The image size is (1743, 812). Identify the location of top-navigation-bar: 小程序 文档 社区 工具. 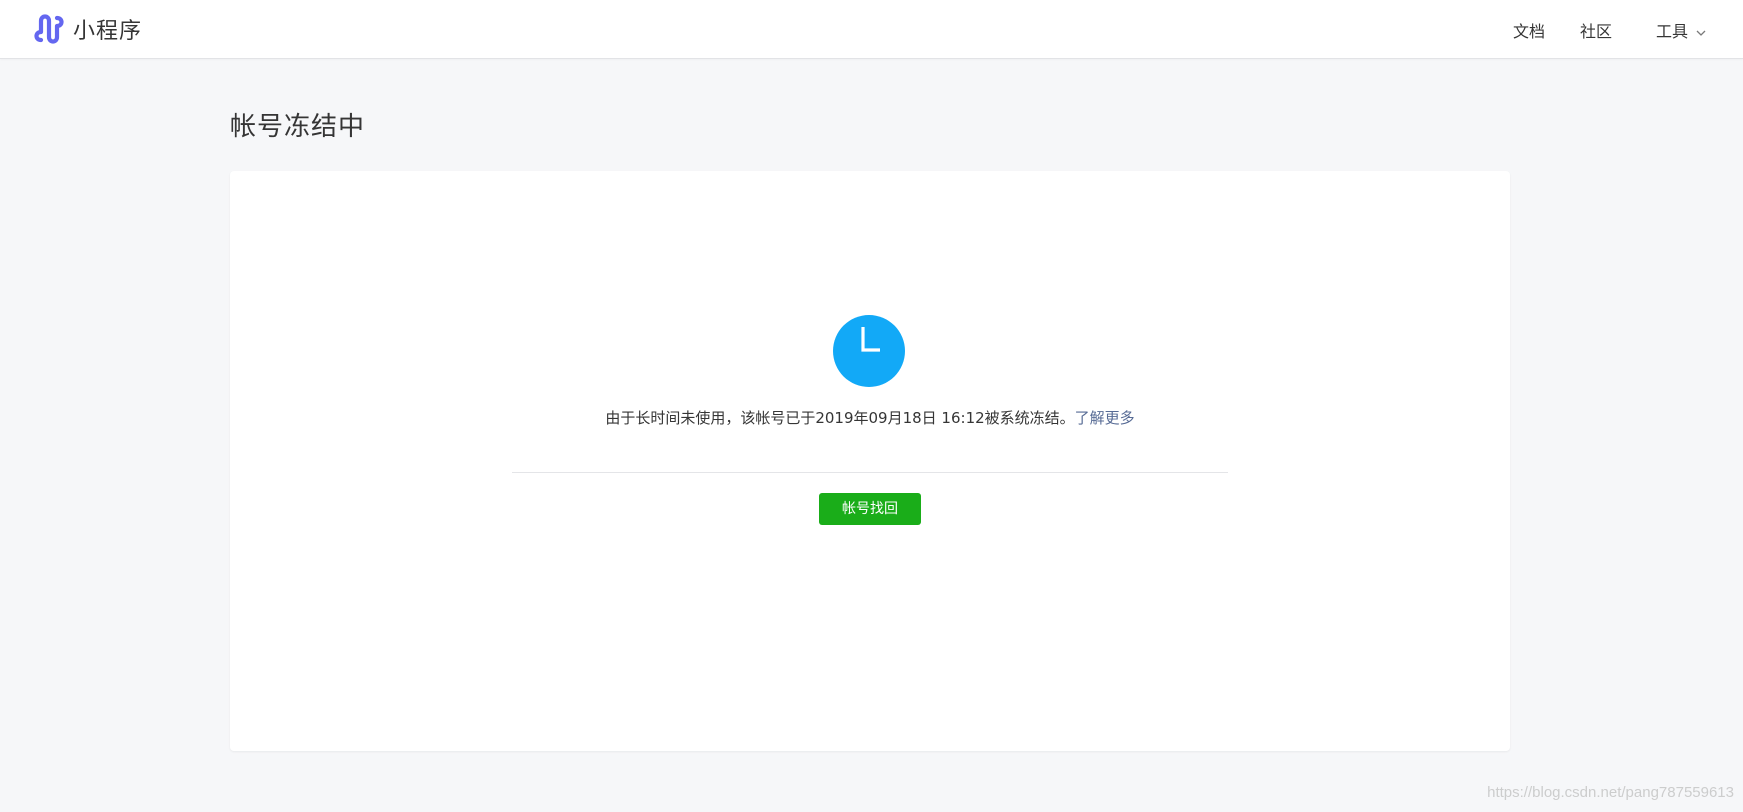
(871, 29).